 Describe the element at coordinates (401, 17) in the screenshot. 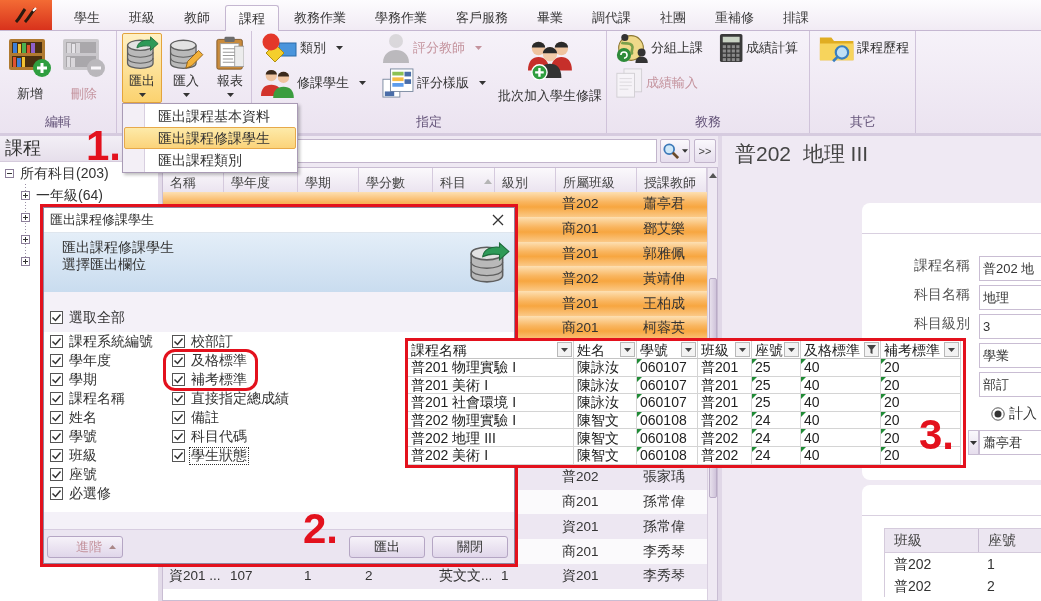

I see `ribbon-tab: 學務作業` at that location.